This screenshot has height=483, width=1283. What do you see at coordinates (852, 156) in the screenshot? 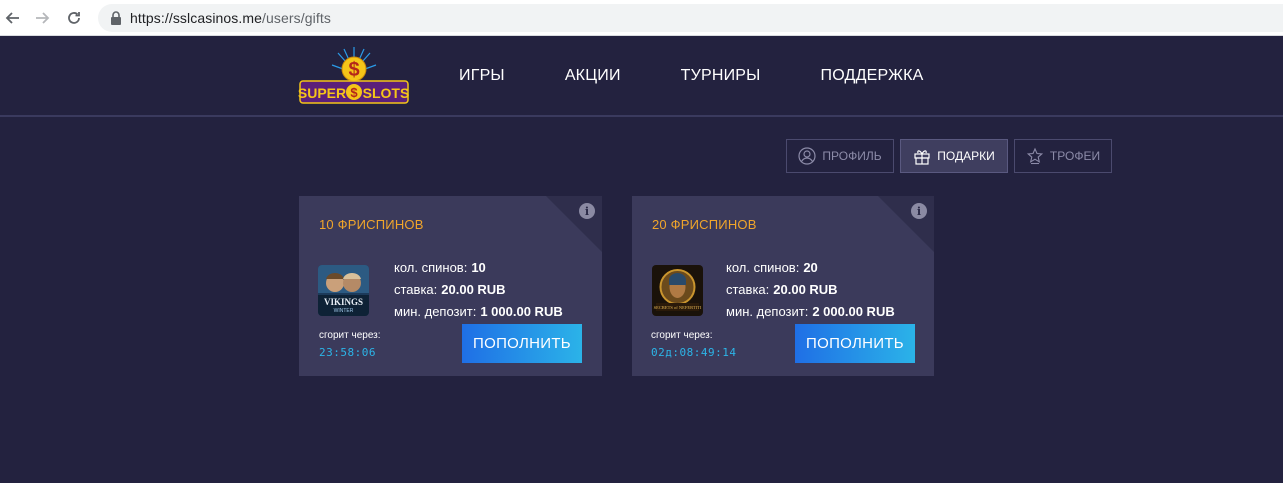
I see `tab-profile-label: ПРОФИЛЬ` at bounding box center [852, 156].